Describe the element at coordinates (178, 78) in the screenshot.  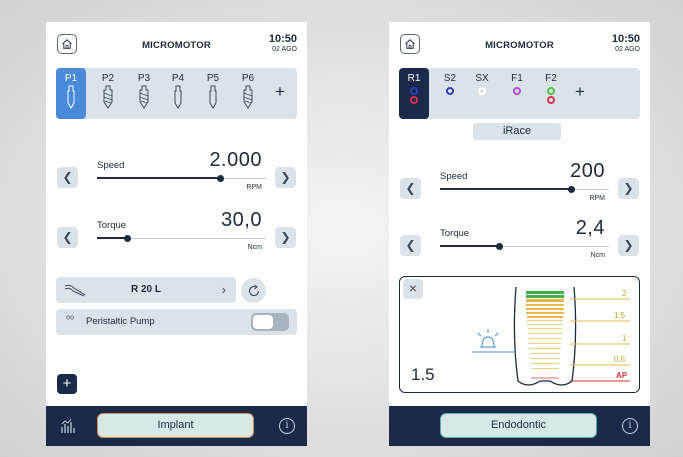
I see `program-label: P4` at that location.